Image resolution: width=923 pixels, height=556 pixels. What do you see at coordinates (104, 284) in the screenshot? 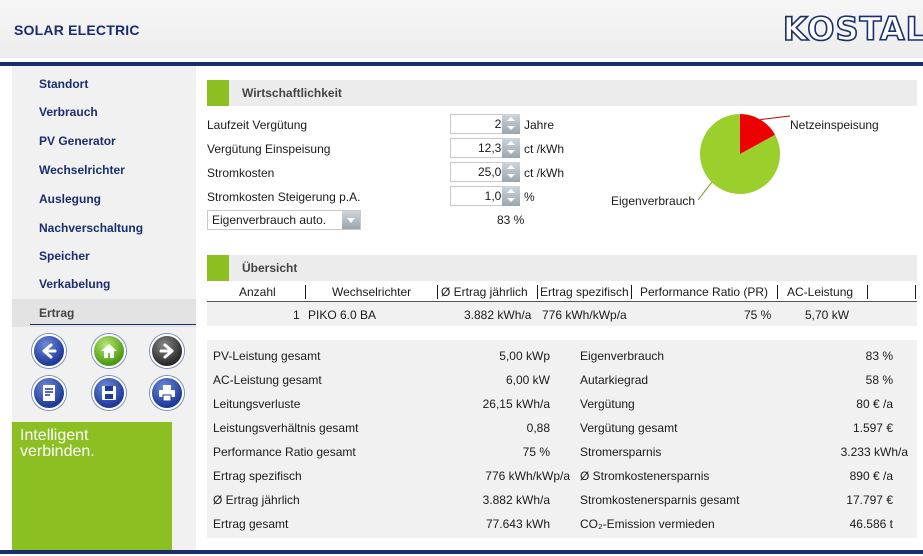
I see `sidebar-item-verkabelung: Verkabelung` at bounding box center [104, 284].